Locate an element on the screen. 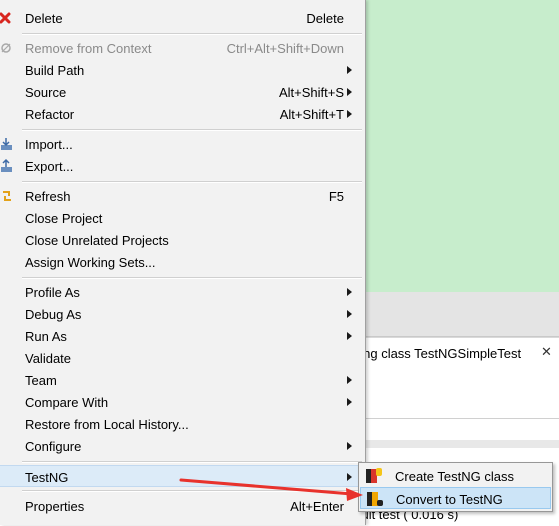  annotation-arrow-line is located at coordinates (266, 487).